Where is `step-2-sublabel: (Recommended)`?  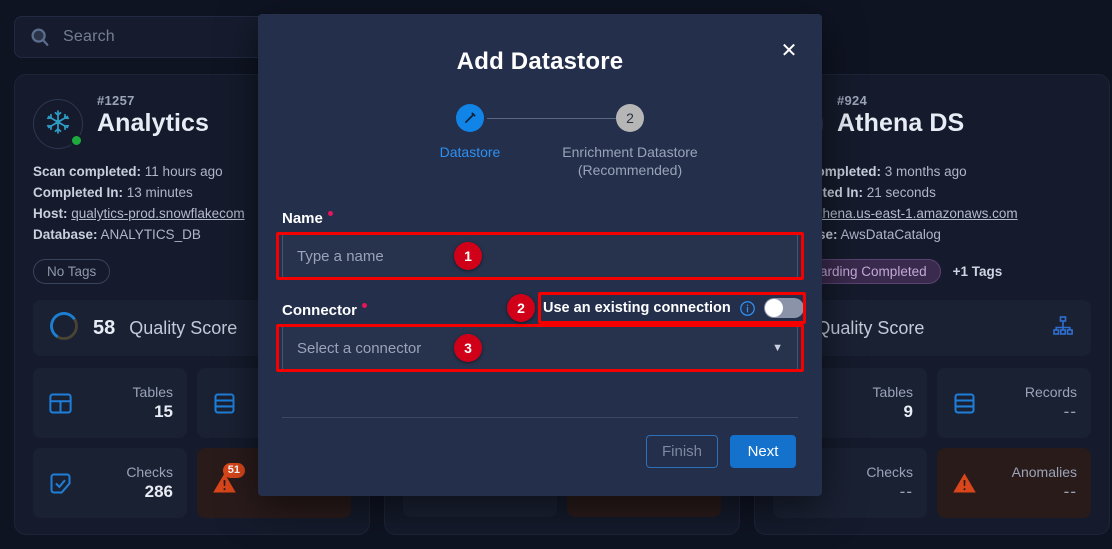 step-2-sublabel: (Recommended) is located at coordinates (630, 170).